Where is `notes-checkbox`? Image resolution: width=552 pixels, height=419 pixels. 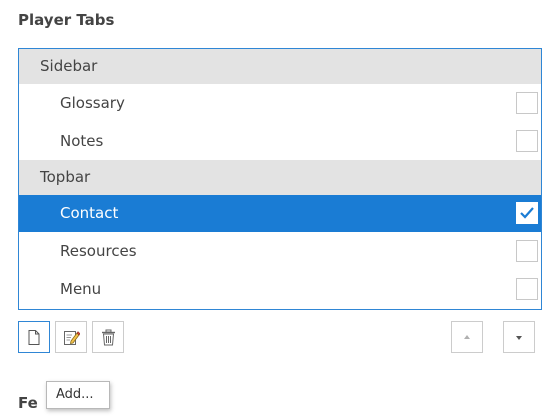 notes-checkbox is located at coordinates (527, 141).